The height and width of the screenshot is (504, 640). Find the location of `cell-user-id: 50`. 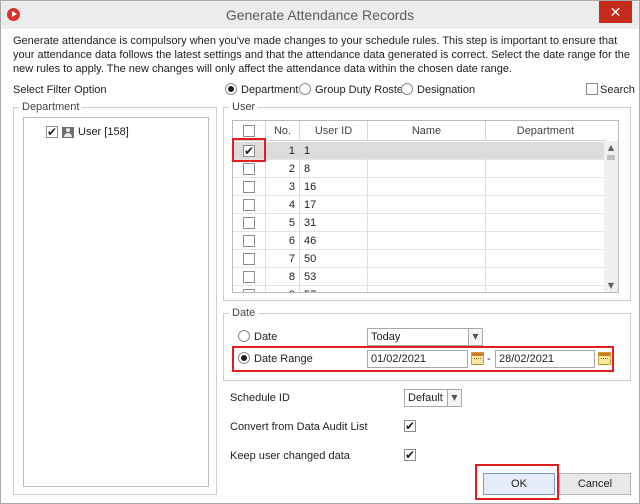

cell-user-id: 50 is located at coordinates (334, 259).